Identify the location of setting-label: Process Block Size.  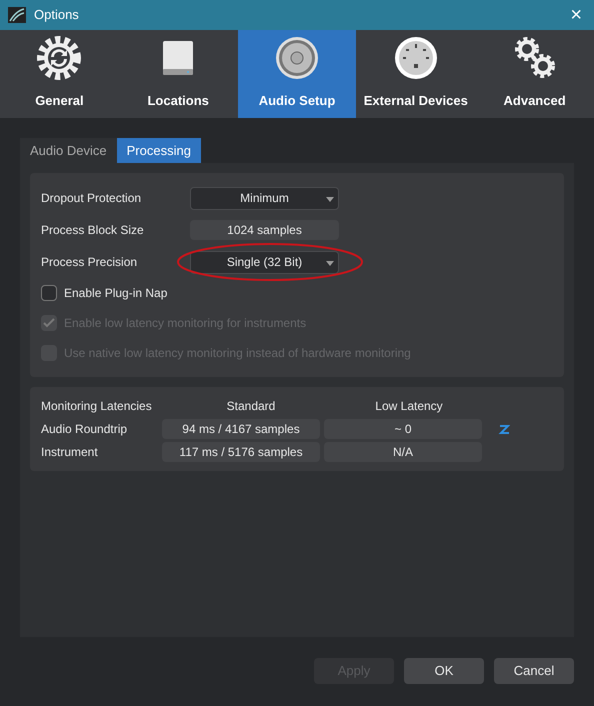
(93, 230).